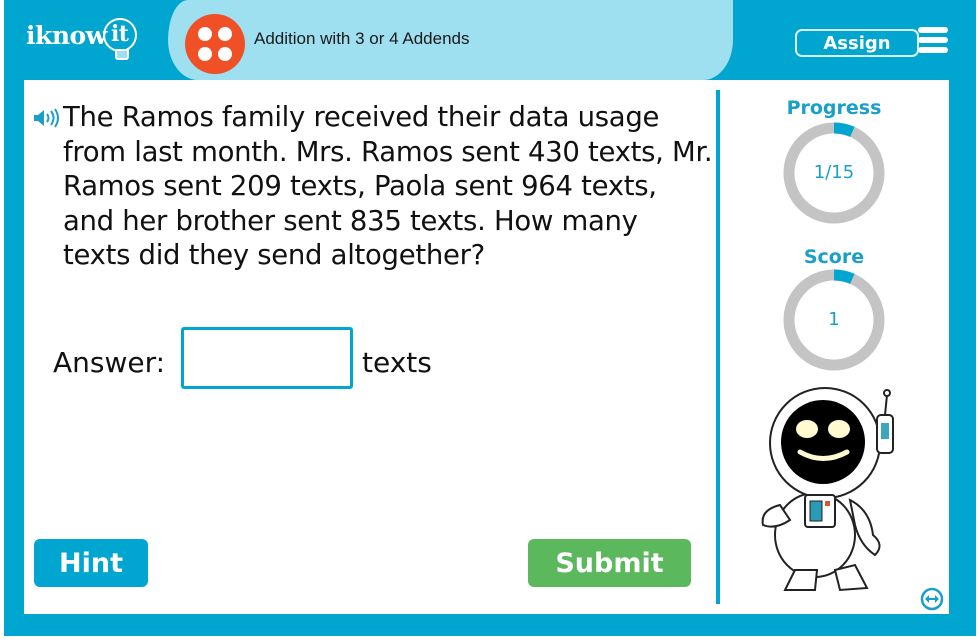 The width and height of the screenshot is (980, 640). Describe the element at coordinates (857, 43) in the screenshot. I see `assign-button: Assign` at that location.